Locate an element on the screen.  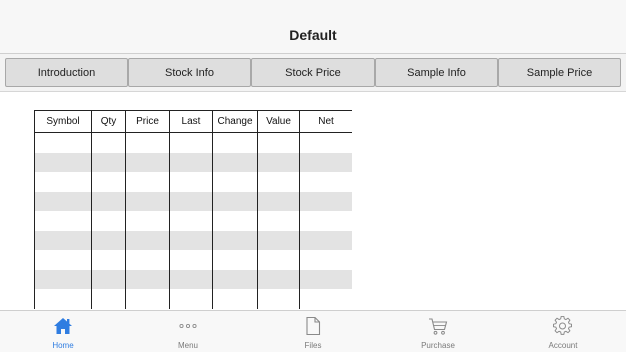
column-header-price: Price is located at coordinates (147, 121).